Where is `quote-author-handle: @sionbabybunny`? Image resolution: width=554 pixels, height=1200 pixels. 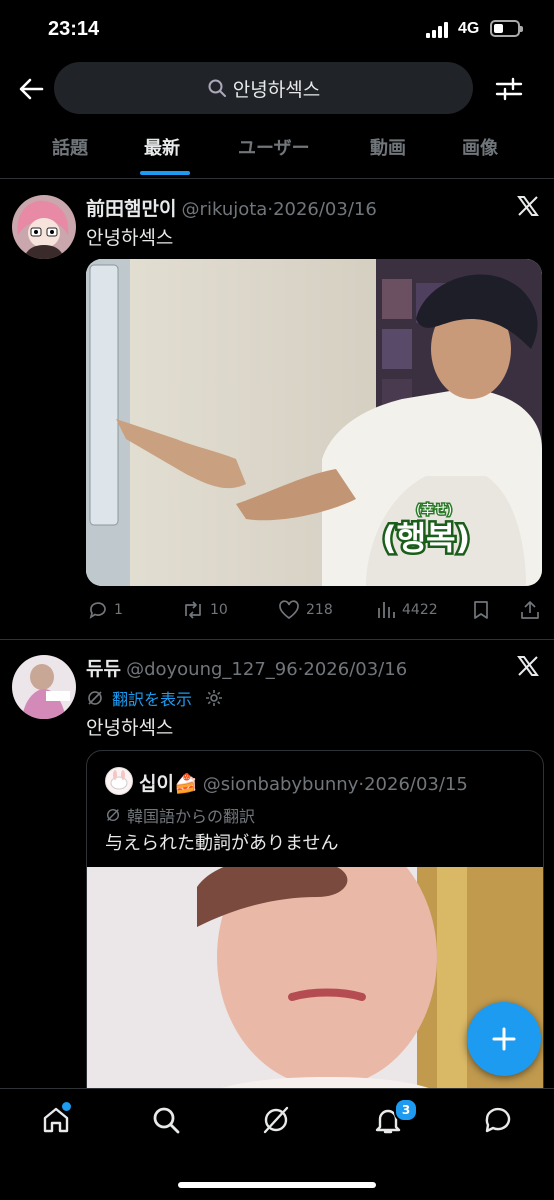 quote-author-handle: @sionbabybunny is located at coordinates (281, 784).